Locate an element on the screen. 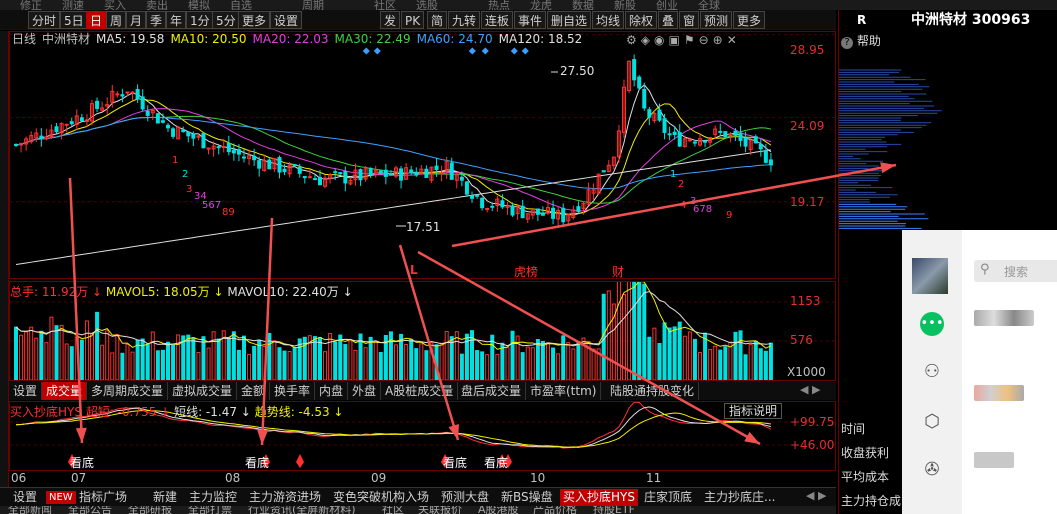 This screenshot has height=514, width=1057. period-tab: 月 is located at coordinates (136, 20).